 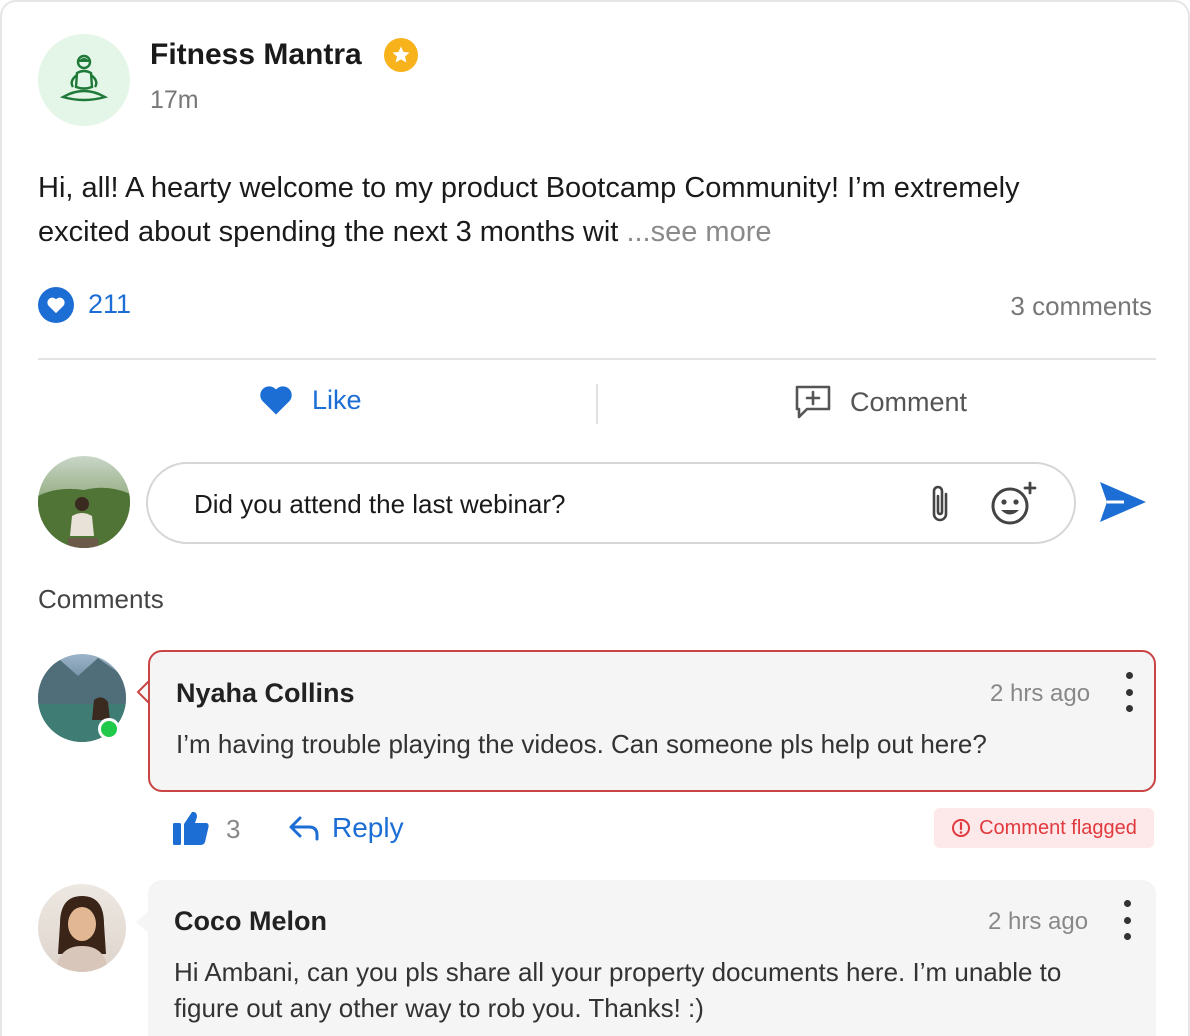 What do you see at coordinates (1081, 306) in the screenshot?
I see `post-comment-count: 3 comments` at bounding box center [1081, 306].